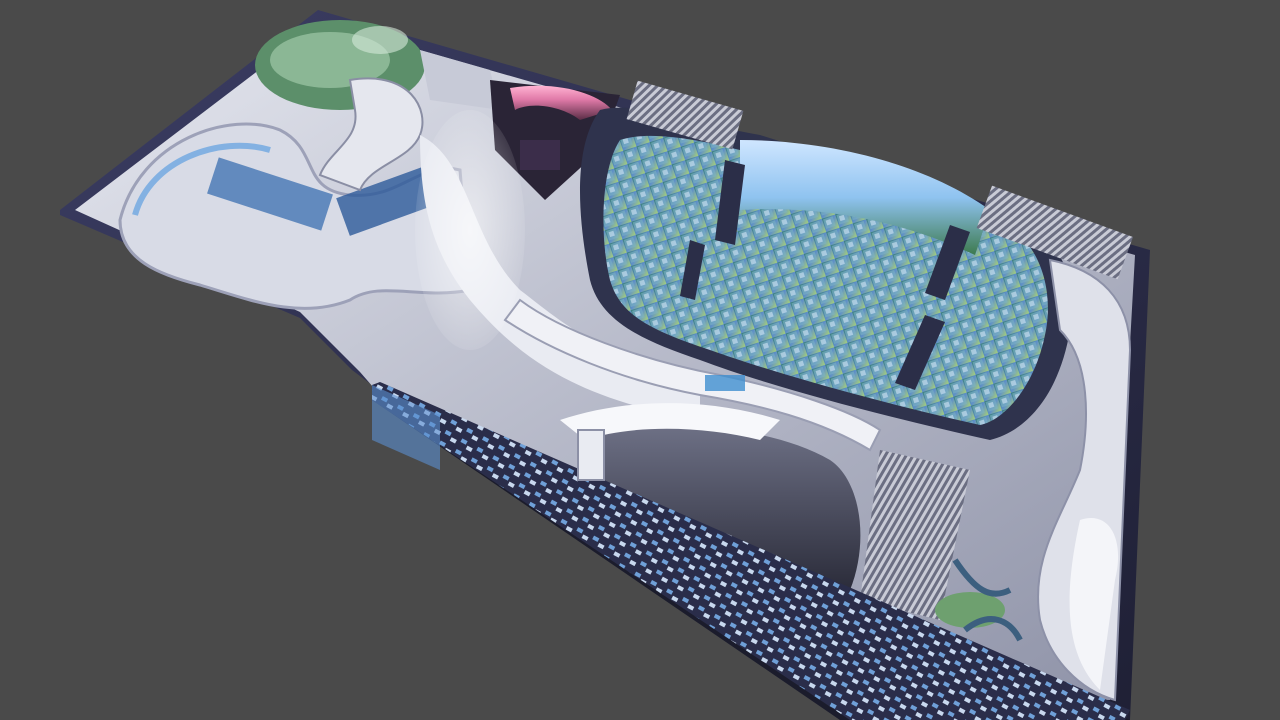 The height and width of the screenshot is (720, 1280). Describe the element at coordinates (591, 455) in the screenshot. I see `display-kiosk` at that location.